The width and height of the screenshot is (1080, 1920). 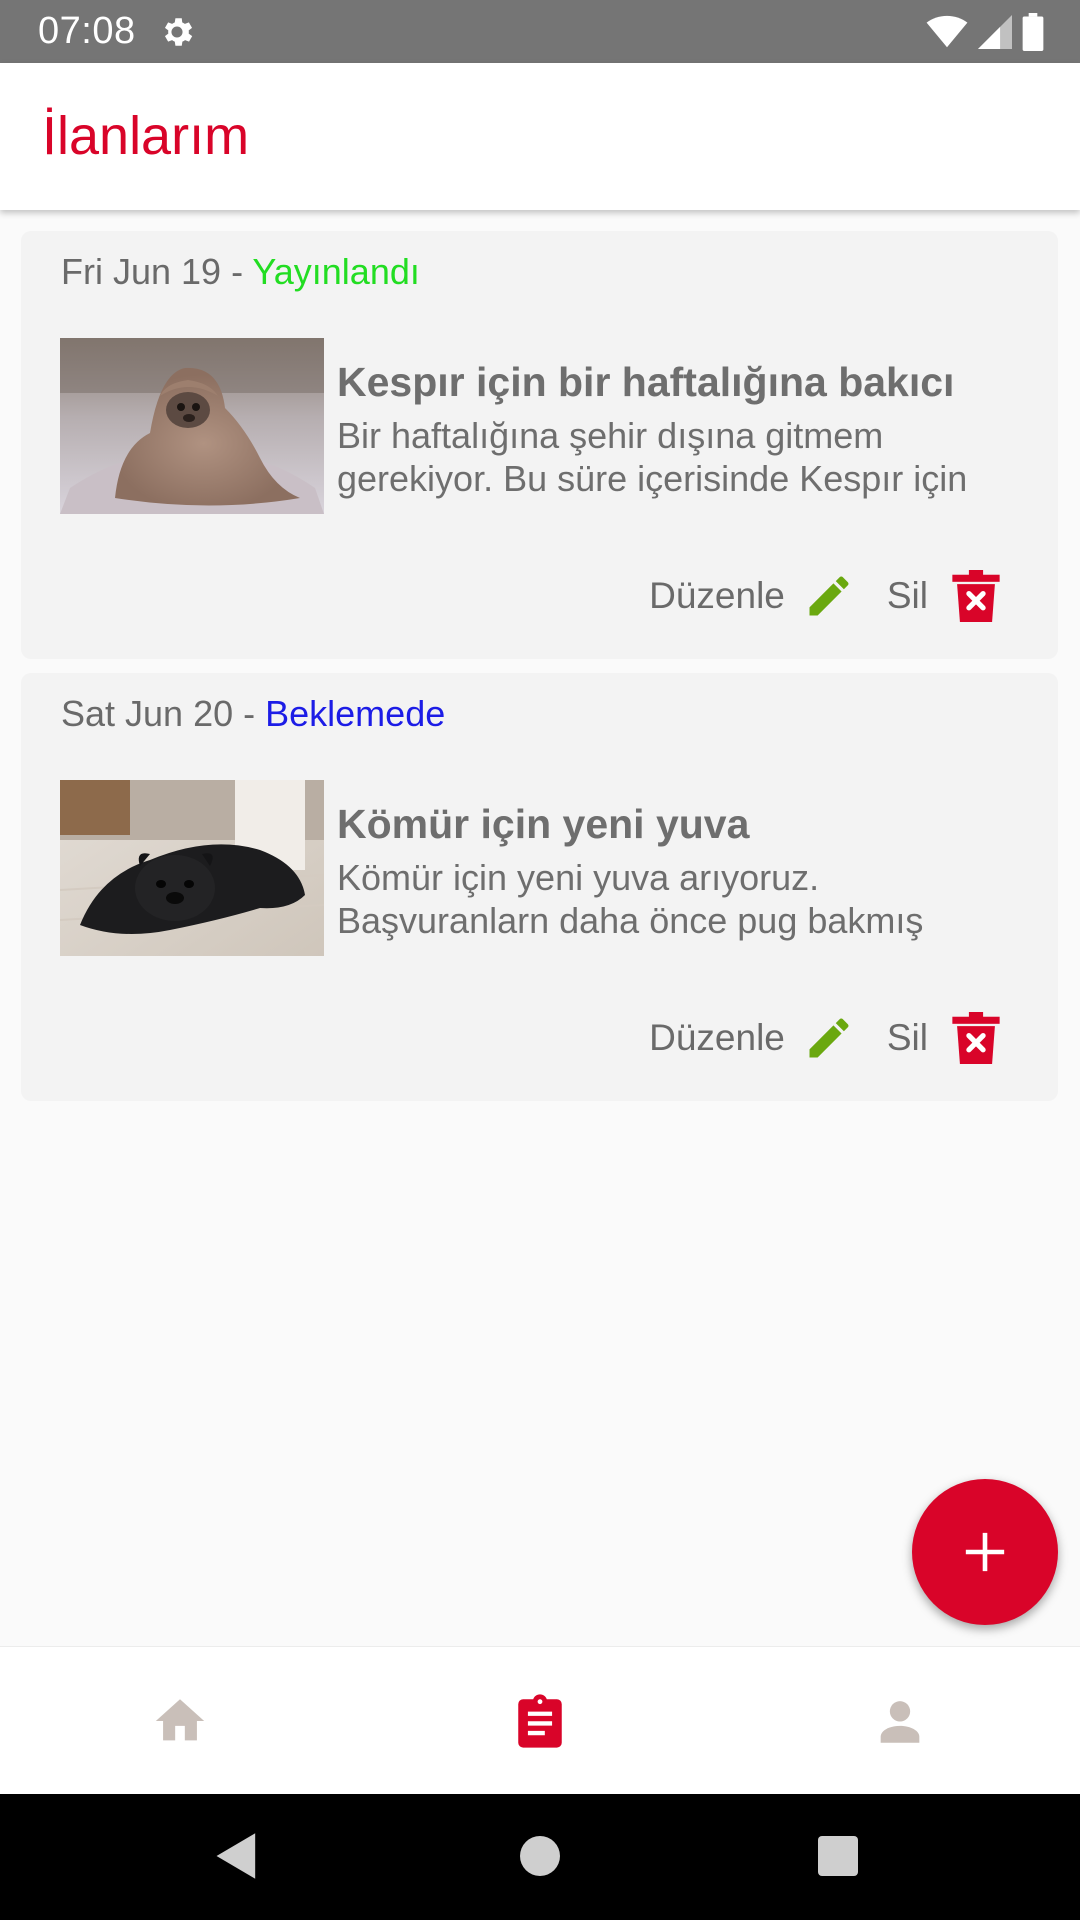 What do you see at coordinates (540, 31) in the screenshot?
I see `status-bar: 07:08` at bounding box center [540, 31].